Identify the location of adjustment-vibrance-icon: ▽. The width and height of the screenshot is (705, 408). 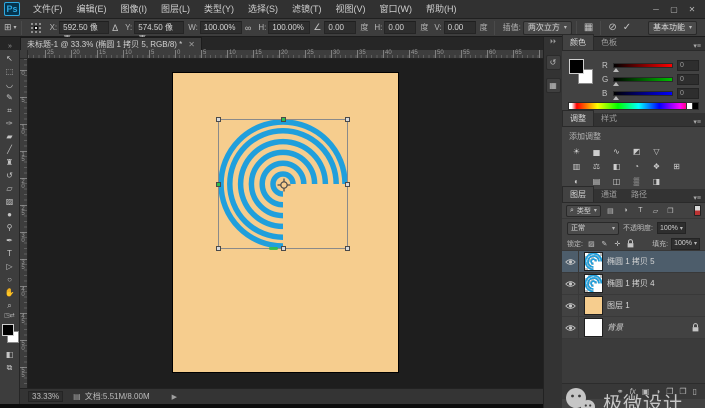
(656, 151).